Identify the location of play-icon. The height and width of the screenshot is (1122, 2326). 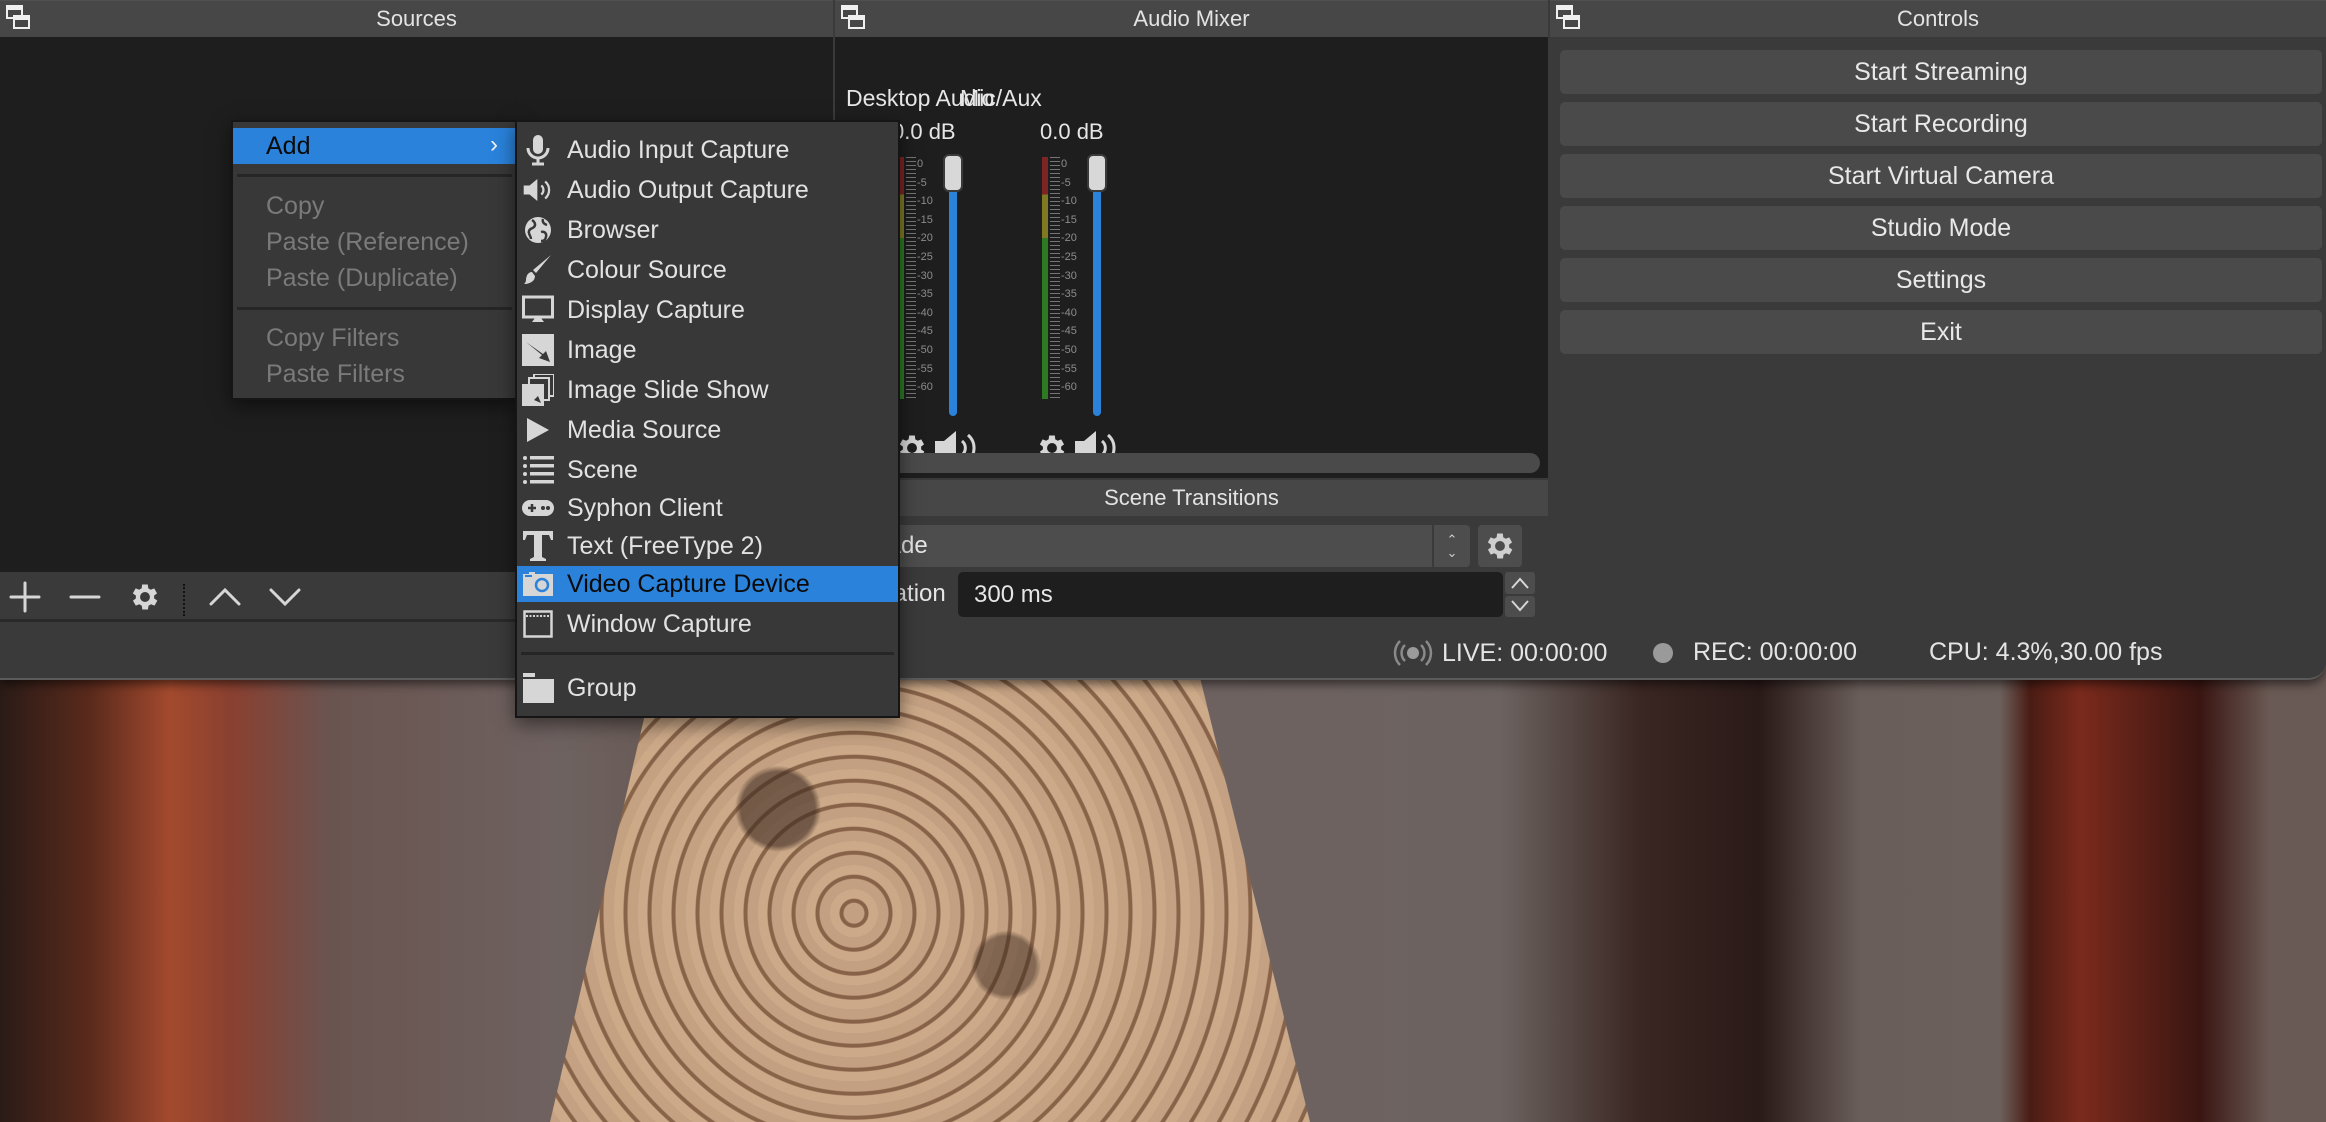
(538, 430).